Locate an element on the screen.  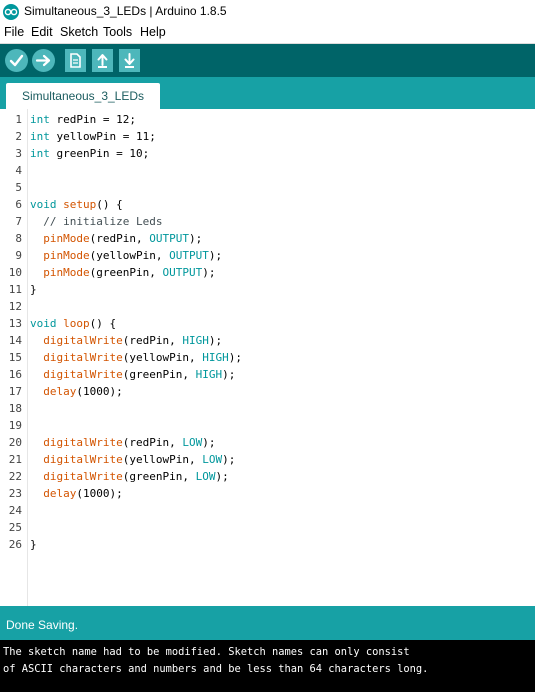
code-line: int redPin = 12; is located at coordinates (83, 119).